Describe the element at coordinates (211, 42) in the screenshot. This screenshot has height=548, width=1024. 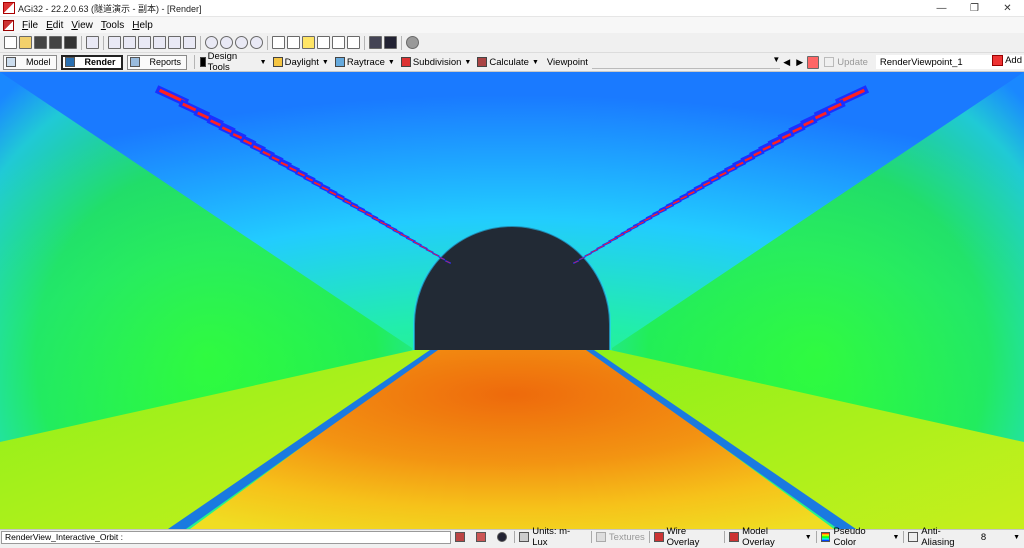
I see `iso-view-1-icon` at that location.